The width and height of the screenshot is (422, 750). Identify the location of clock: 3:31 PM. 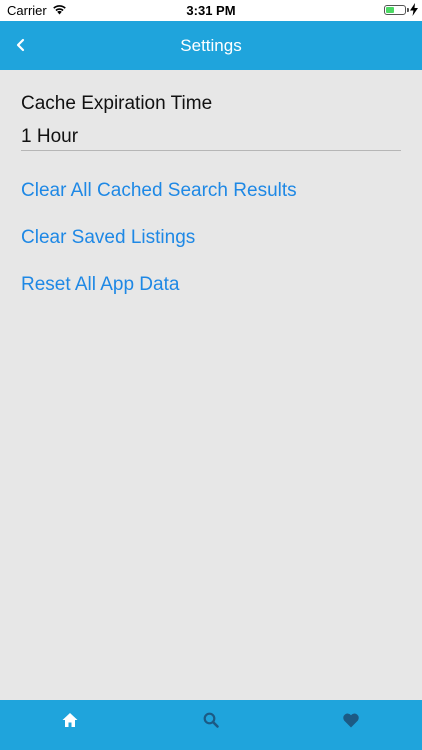
(211, 10).